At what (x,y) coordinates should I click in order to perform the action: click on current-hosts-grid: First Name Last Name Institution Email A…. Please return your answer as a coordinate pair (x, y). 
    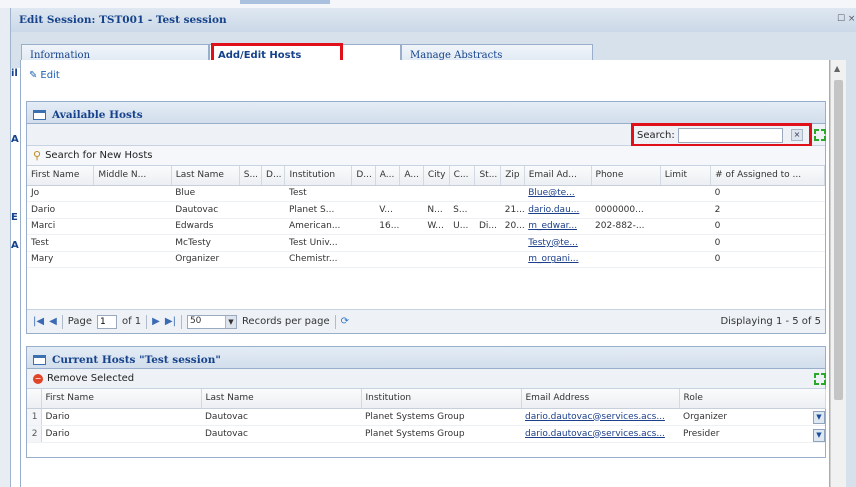
    Looking at the image, I should click on (426, 416).